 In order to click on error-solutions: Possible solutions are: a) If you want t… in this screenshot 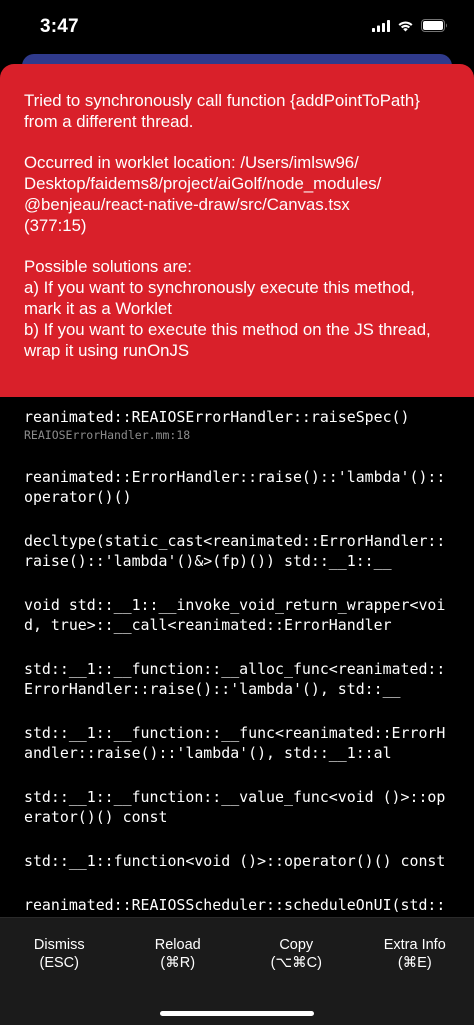, I will do `click(227, 308)`.